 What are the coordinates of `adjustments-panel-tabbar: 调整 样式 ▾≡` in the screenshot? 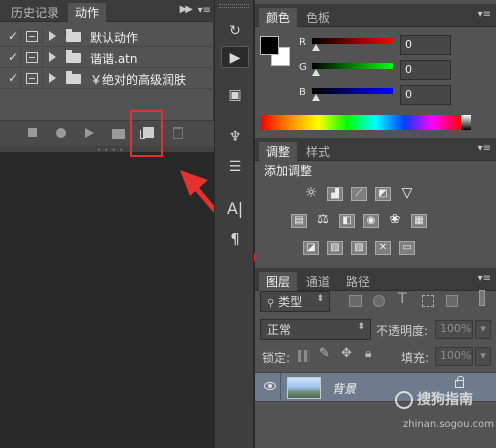 It's located at (375, 149).